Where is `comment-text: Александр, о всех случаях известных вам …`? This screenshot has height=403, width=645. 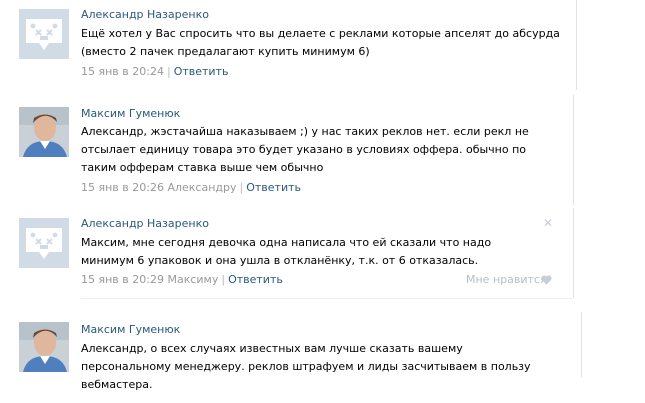 comment-text: Александр, о всех случаях известных вам … is located at coordinates (306, 366).